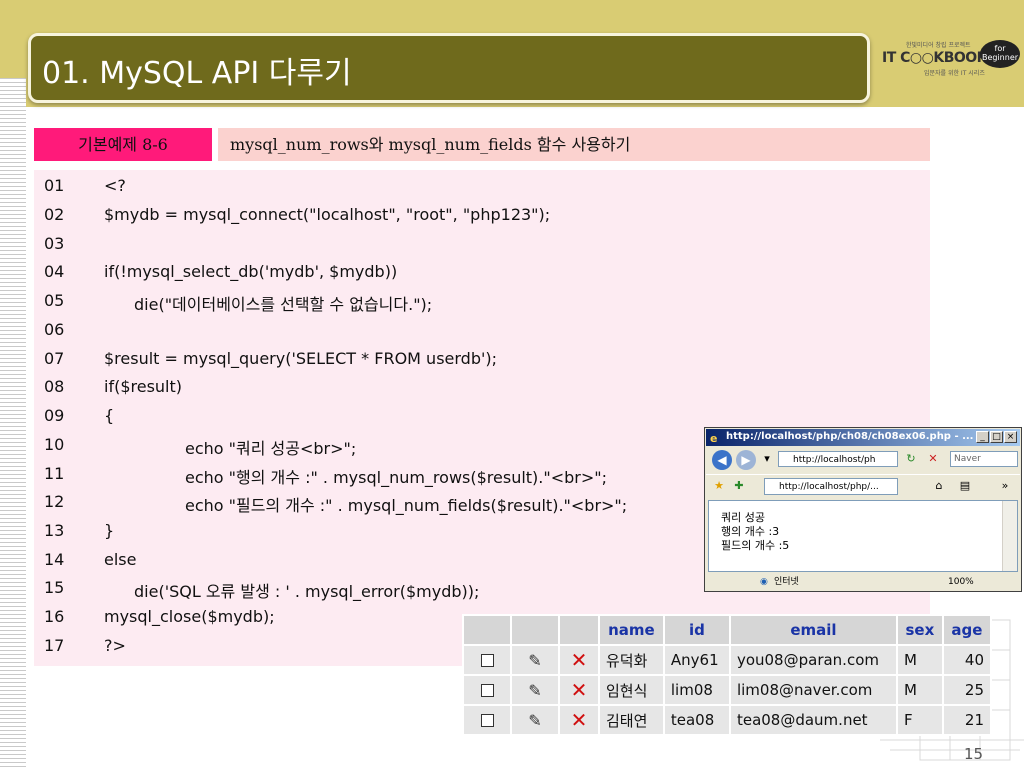  I want to click on back-arrow-icon: ◀, so click(722, 460).